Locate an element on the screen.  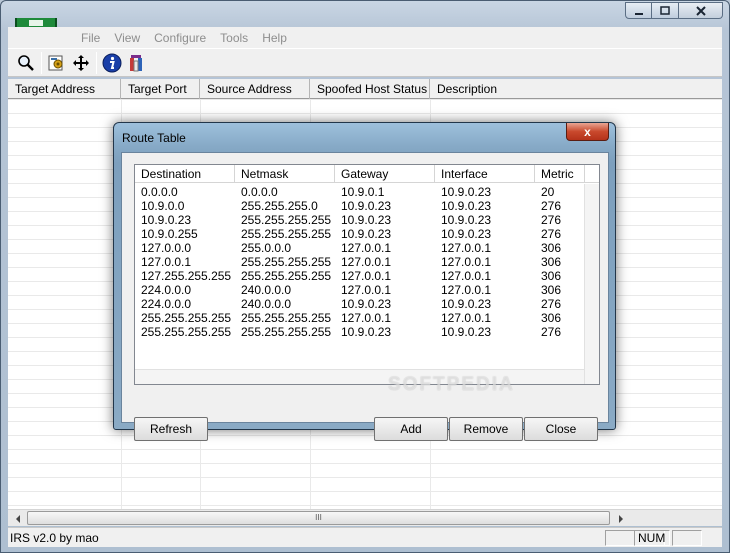
cell-destination: 0.0.0.0 is located at coordinates (159, 192).